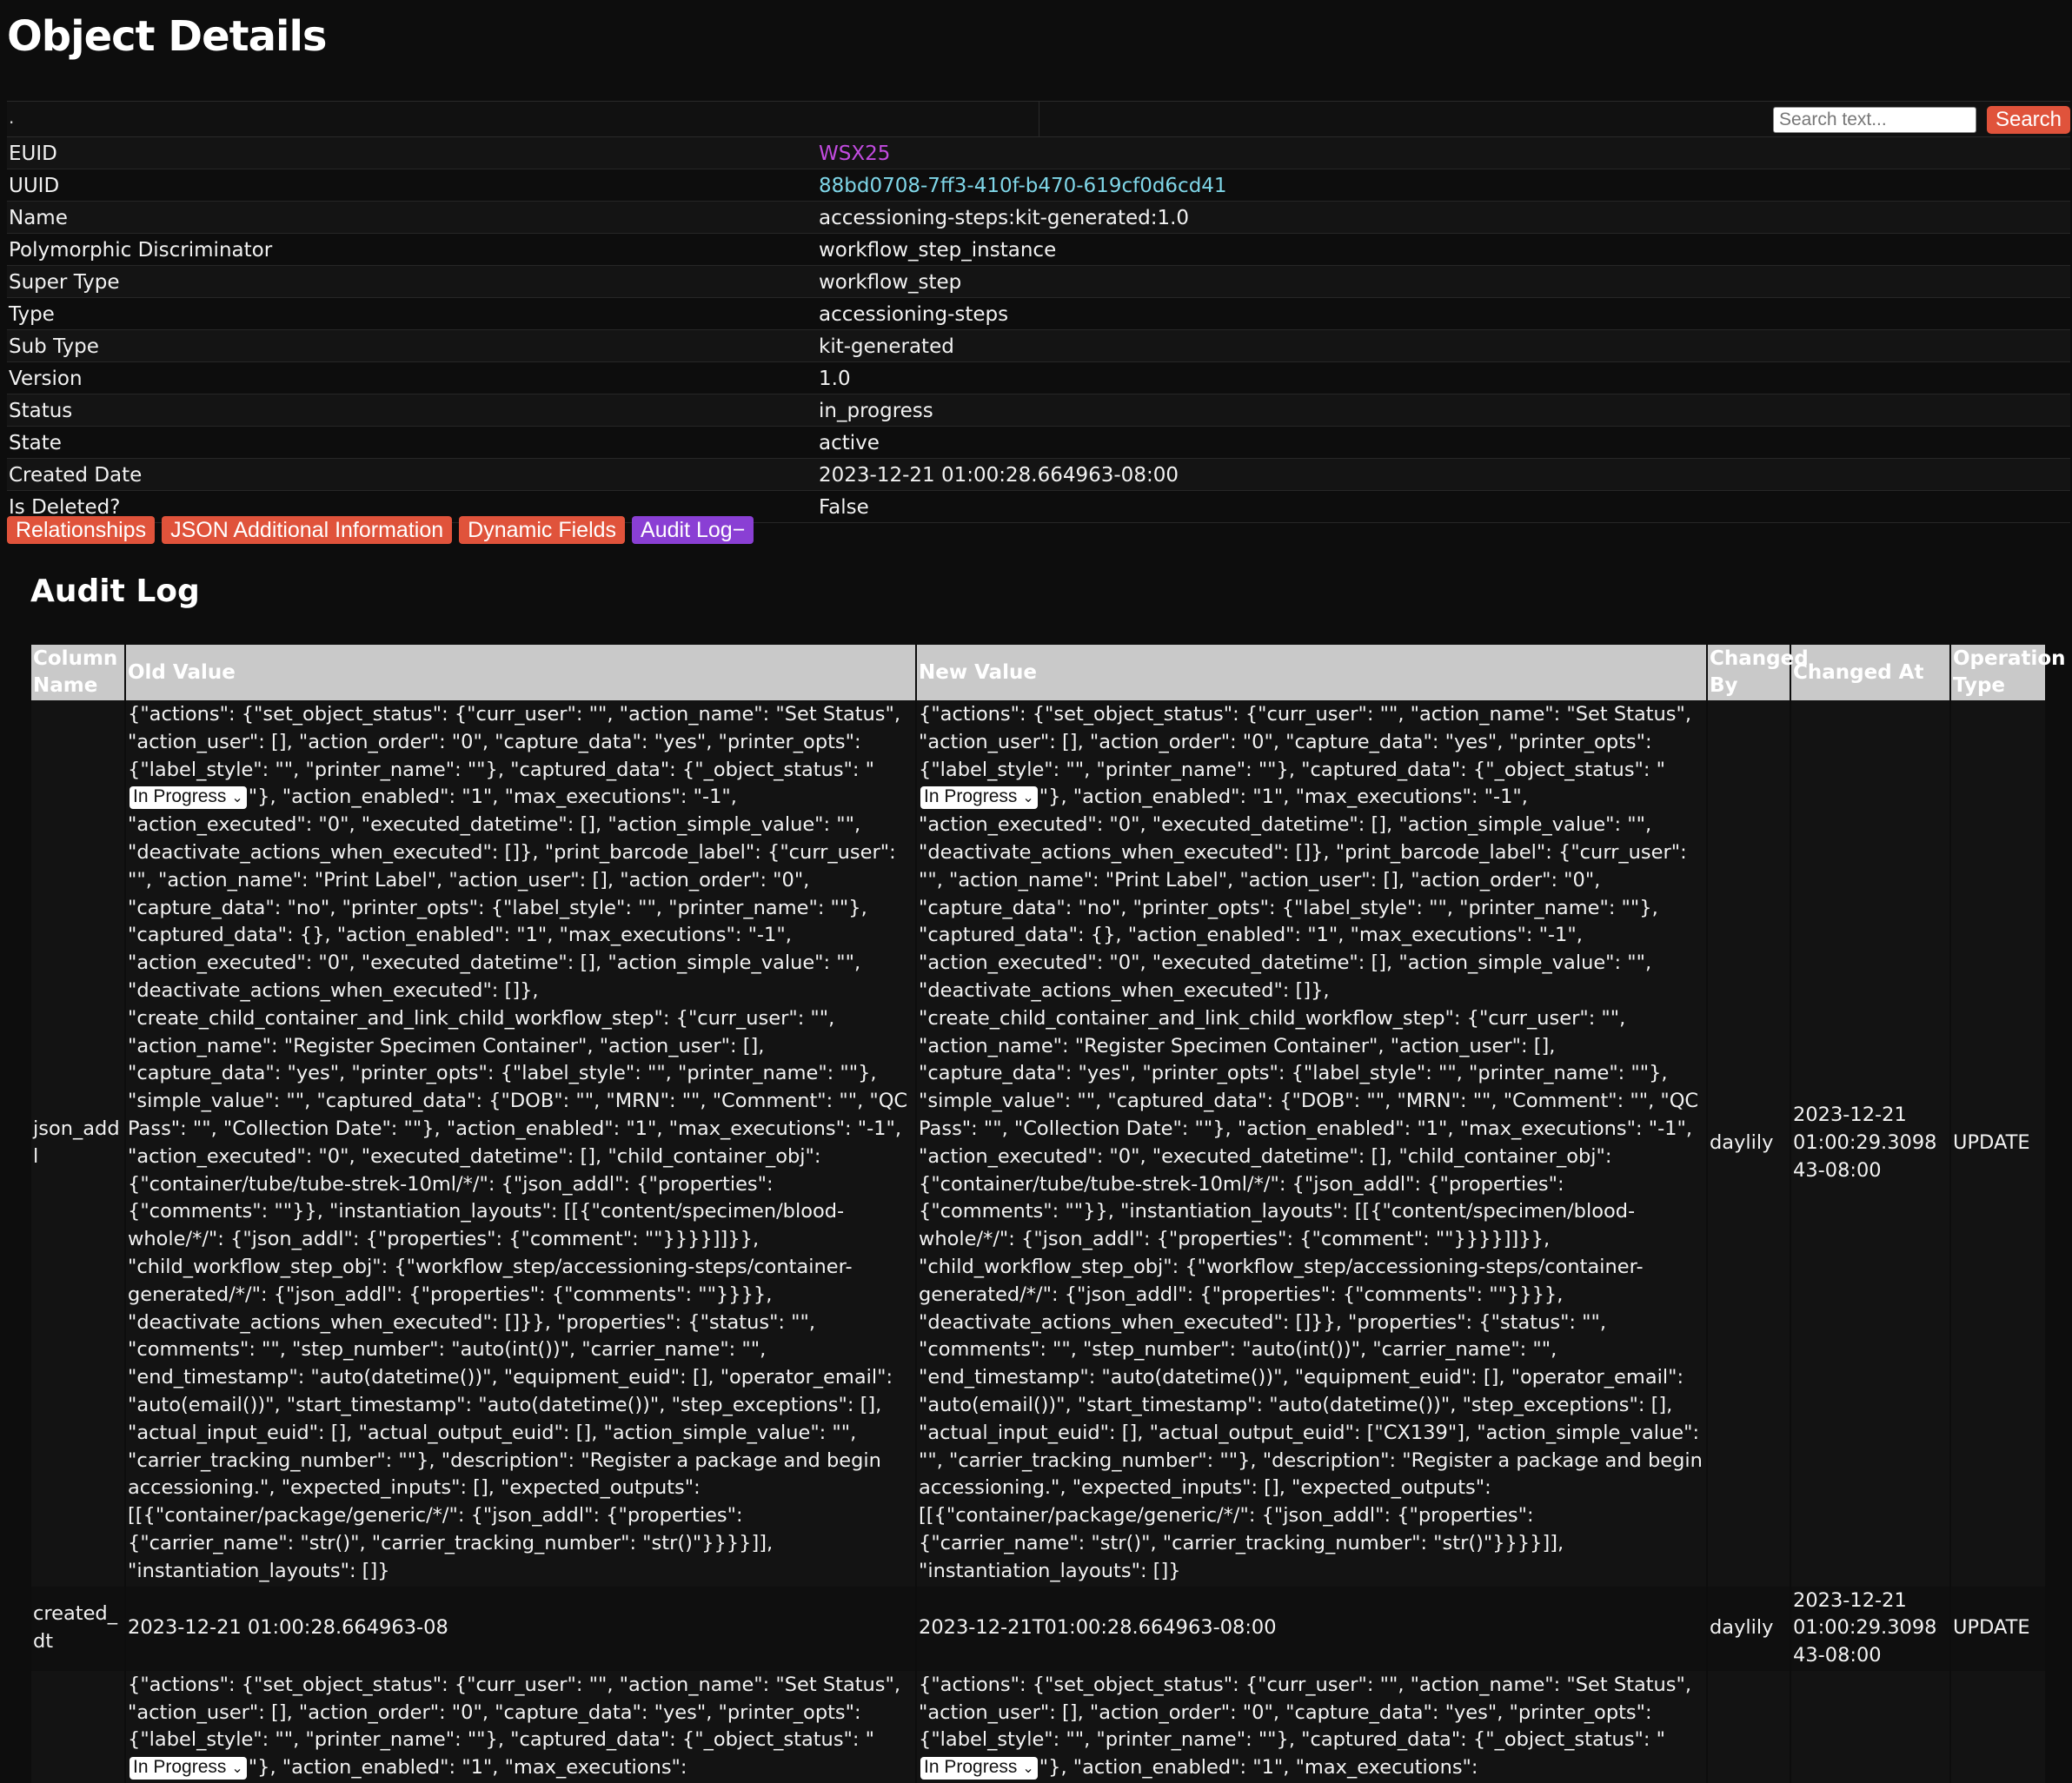 The width and height of the screenshot is (2072, 1783). Describe the element at coordinates (844, 508) in the screenshot. I see `property-value: False` at that location.